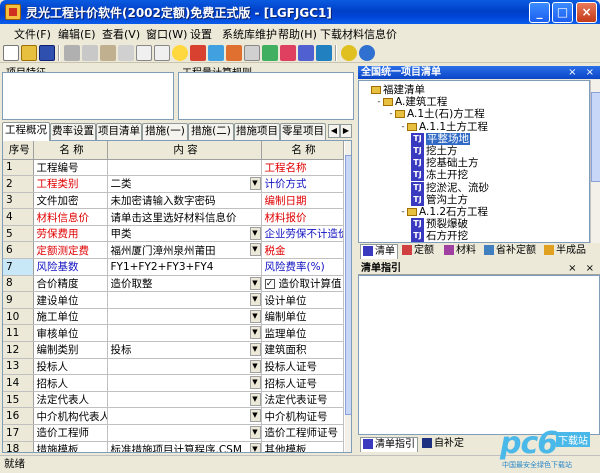 The image size is (600, 473). I want to click on row-content-cell: 投标 ▼, so click(184, 350).